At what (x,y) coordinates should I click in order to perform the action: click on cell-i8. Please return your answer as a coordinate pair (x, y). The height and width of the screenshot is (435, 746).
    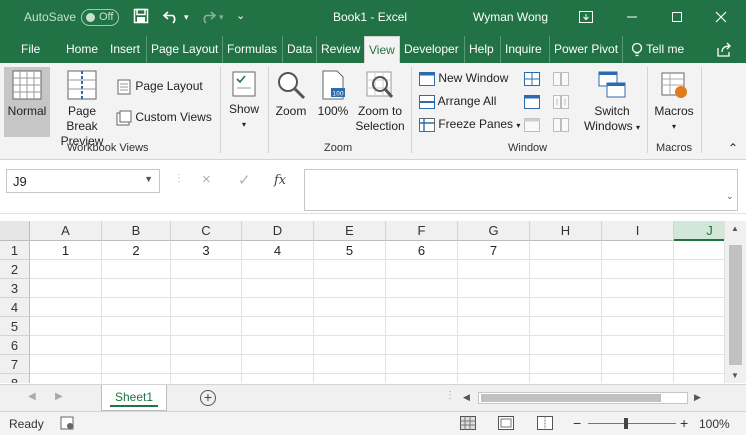
    Looking at the image, I should click on (638, 378).